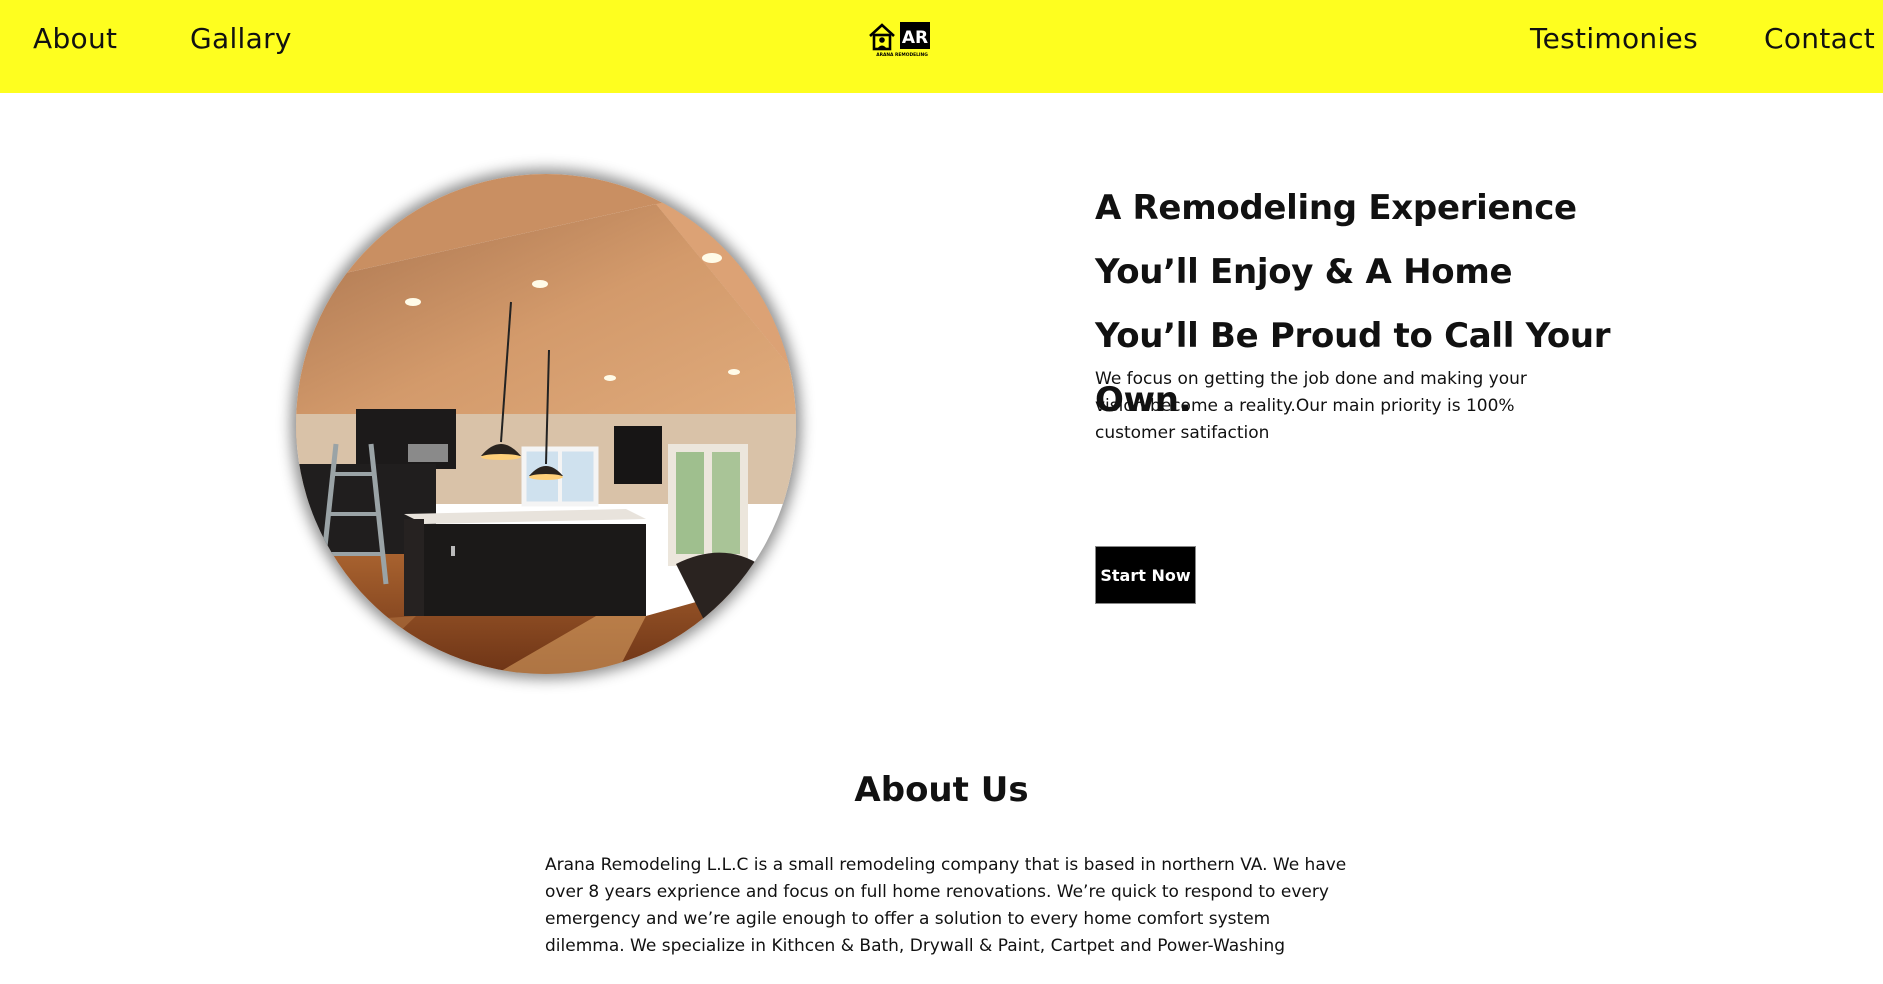 Image resolution: width=1883 pixels, height=984 pixels. Describe the element at coordinates (1819, 38) in the screenshot. I see `nav-link-contact: Contact` at that location.